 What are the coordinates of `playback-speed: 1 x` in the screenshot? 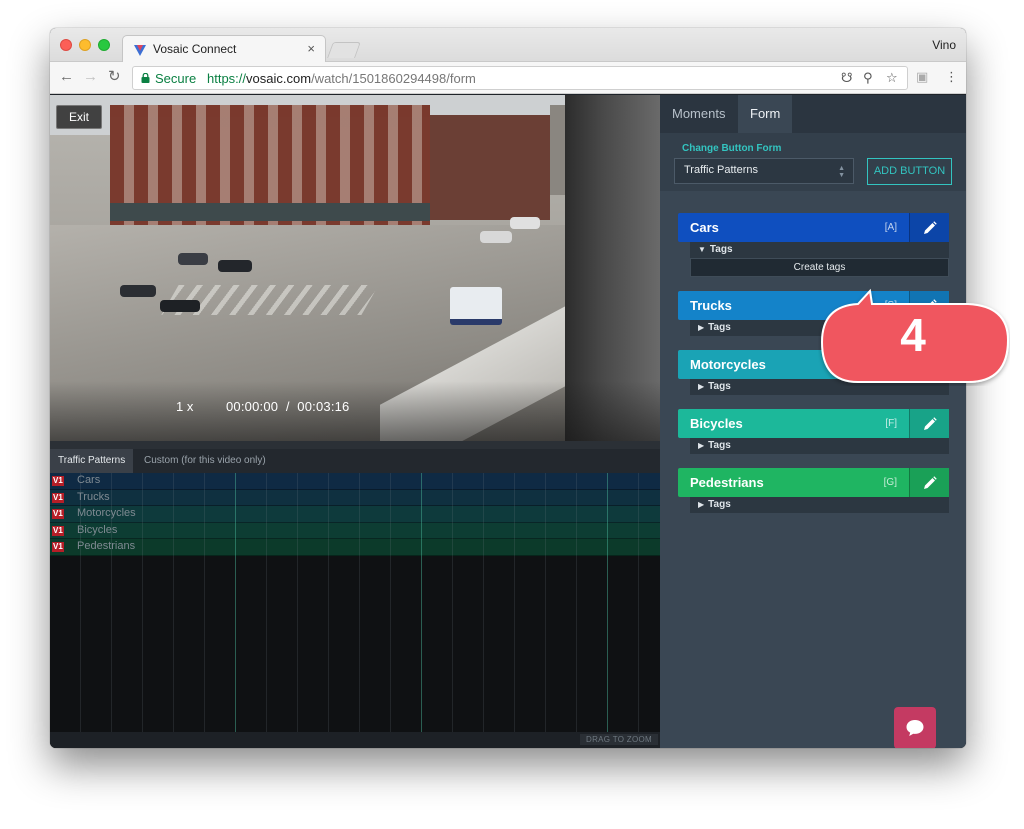 It's located at (184, 406).